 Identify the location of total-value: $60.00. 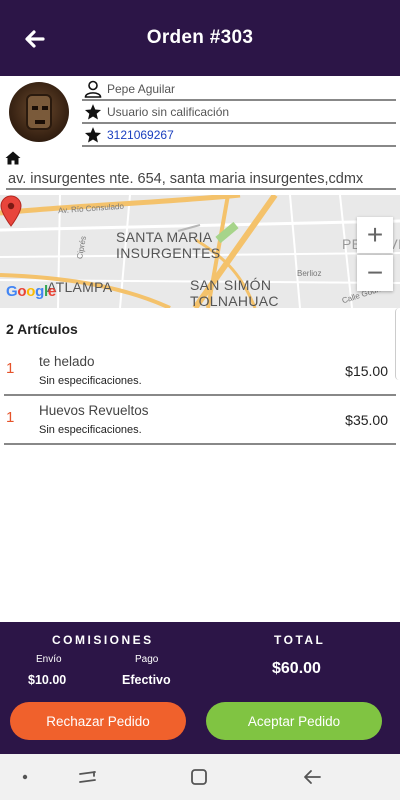
(296, 668).